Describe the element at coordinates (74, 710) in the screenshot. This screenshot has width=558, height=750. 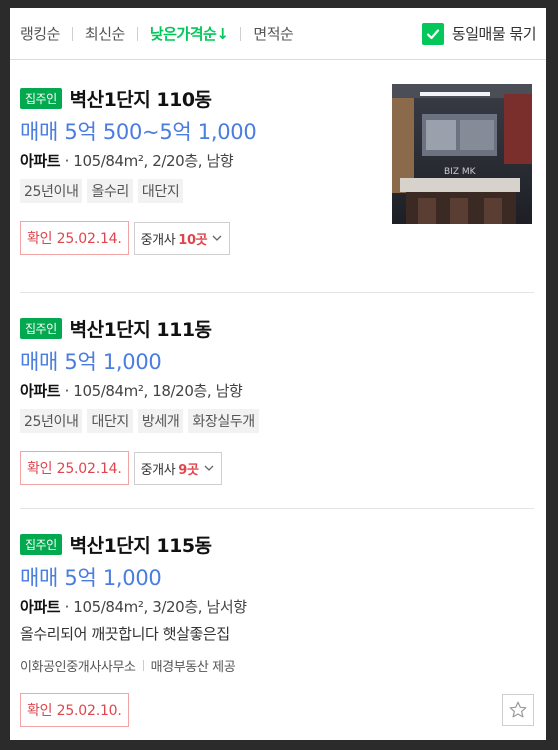
I see `confirm-date: 확인 25.02.10.` at that location.